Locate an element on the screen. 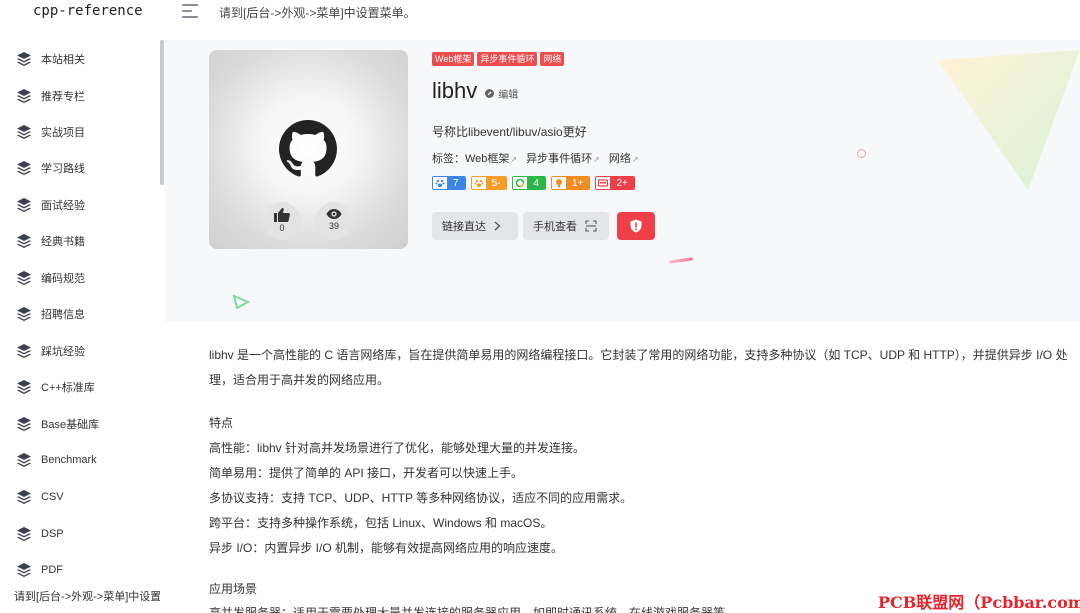  sidebar-item: DSP is located at coordinates (40, 534).